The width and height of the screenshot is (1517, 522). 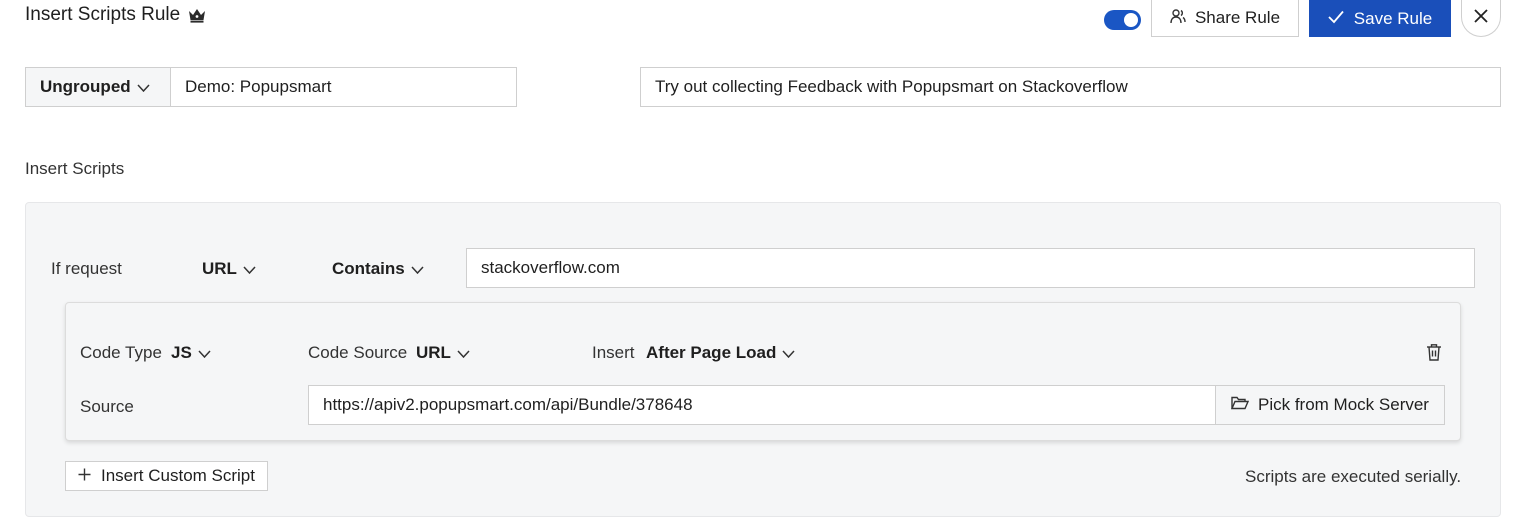 What do you see at coordinates (1237, 17) in the screenshot?
I see `share-rule-label: Share Rule` at bounding box center [1237, 17].